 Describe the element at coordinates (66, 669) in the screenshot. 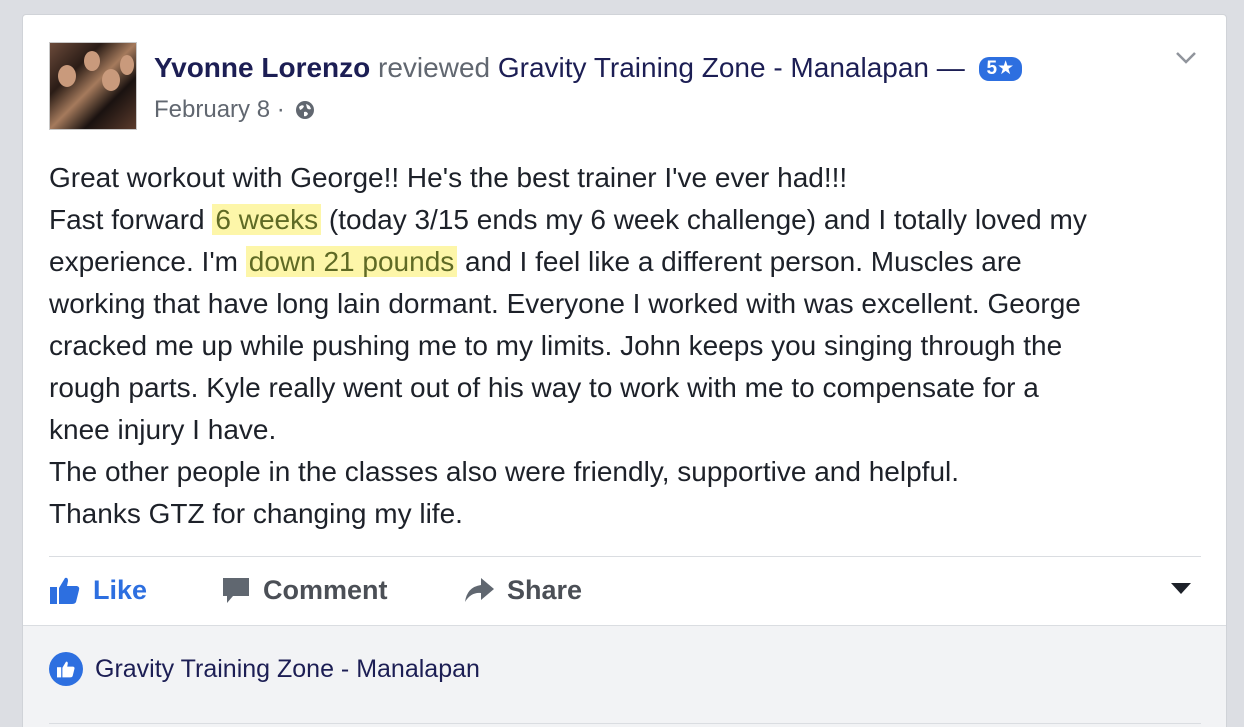

I see `like-reaction-icon` at that location.